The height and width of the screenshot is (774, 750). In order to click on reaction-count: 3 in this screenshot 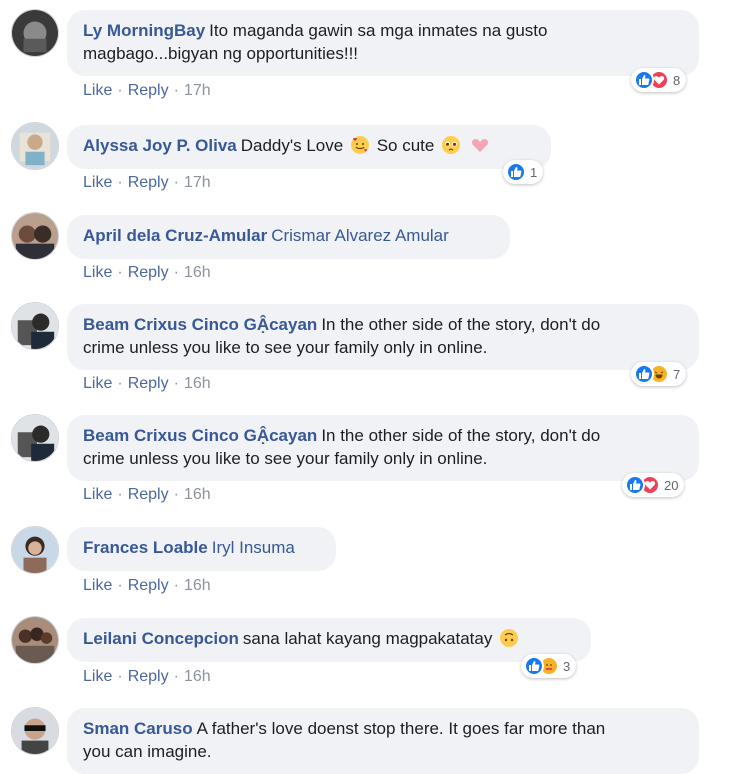, I will do `click(567, 666)`.